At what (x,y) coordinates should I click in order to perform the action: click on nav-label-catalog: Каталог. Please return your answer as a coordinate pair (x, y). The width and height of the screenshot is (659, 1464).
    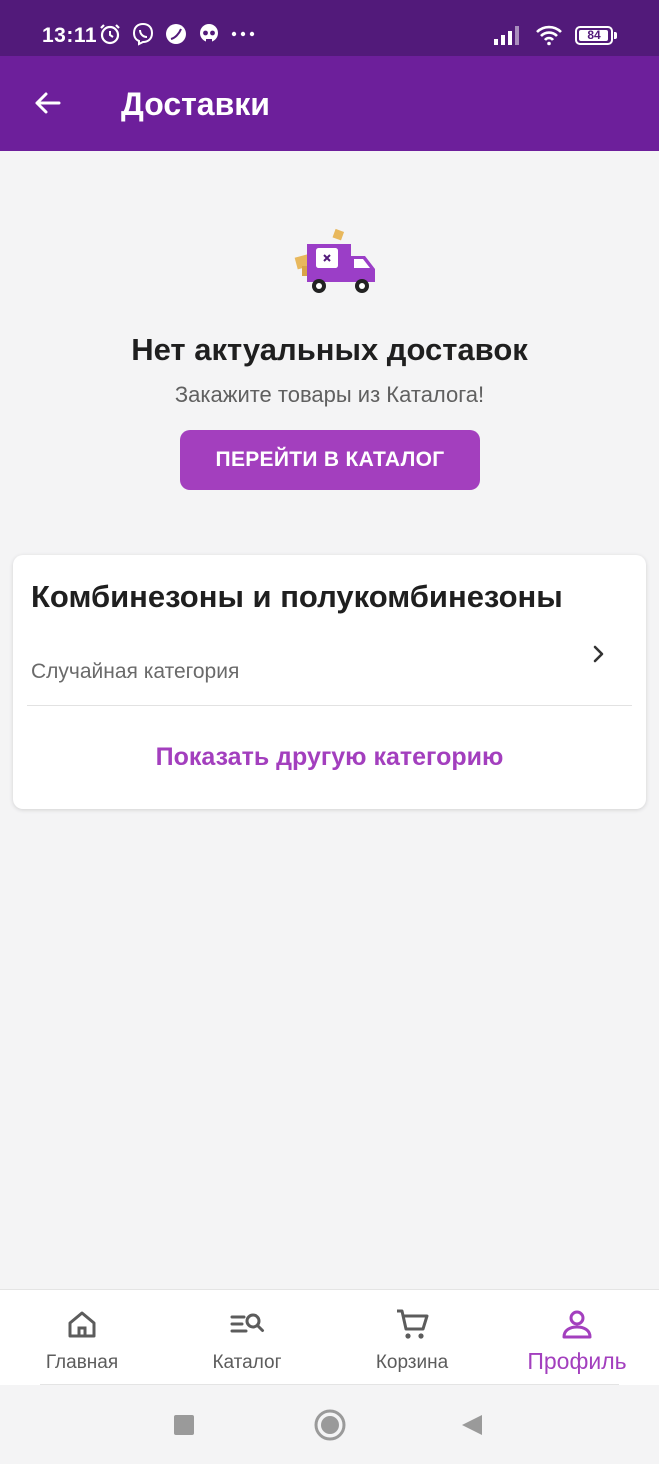
    Looking at the image, I should click on (247, 1362).